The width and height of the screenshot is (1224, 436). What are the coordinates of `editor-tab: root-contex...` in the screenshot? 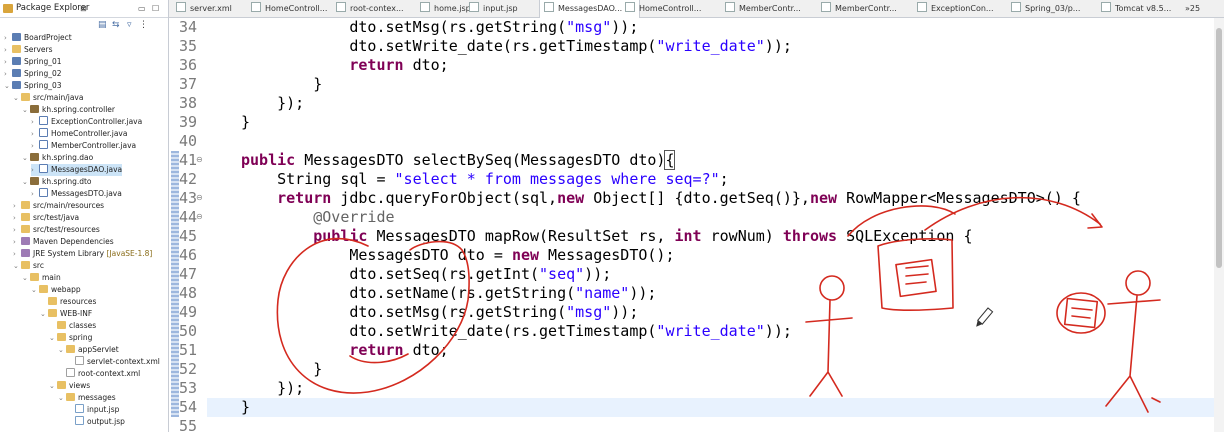 It's located at (370, 8).